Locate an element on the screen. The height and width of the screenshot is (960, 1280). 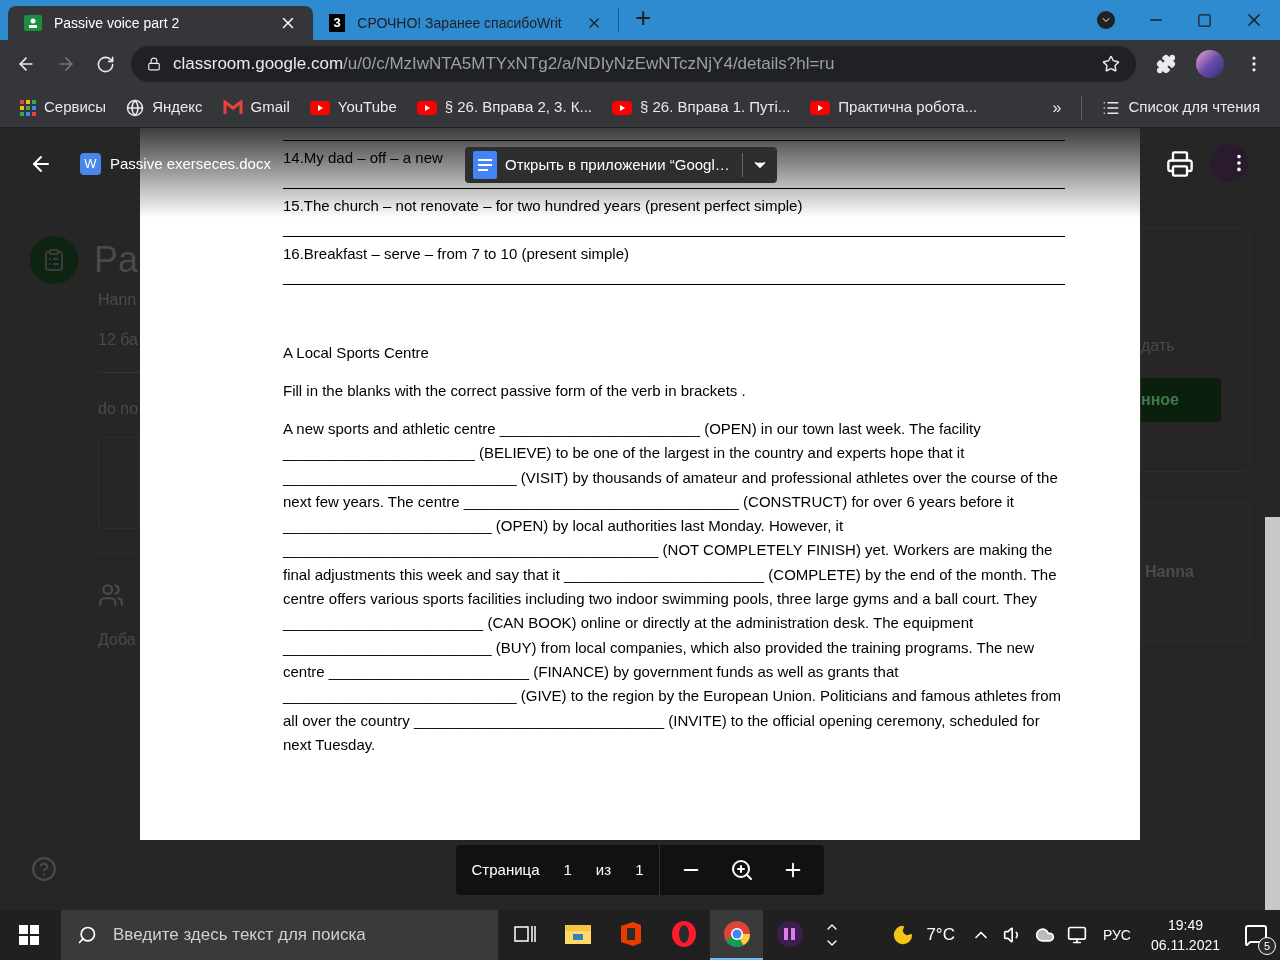
bookmark-link: Gmail is located at coordinates (256, 107).